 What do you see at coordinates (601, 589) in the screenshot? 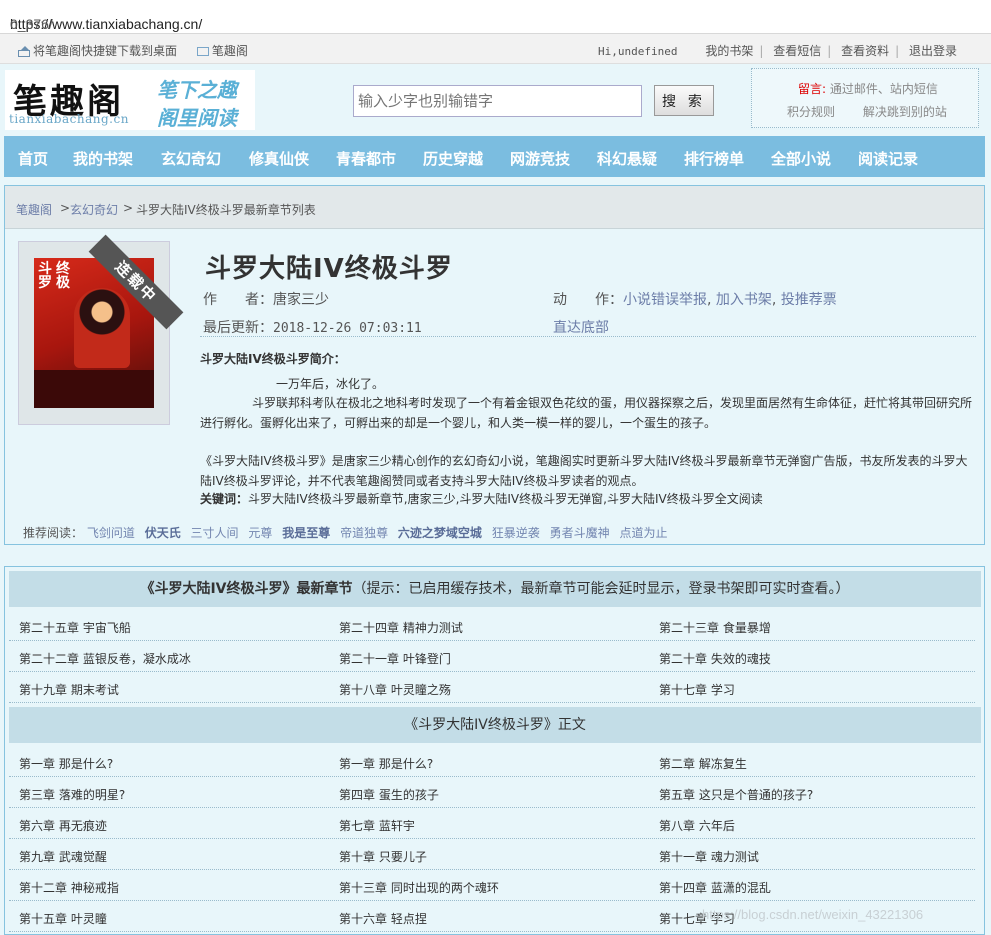
I see `latest-chapters-hint: （提示：已启用缓存技术，最新章节可能会延时显示，登录书架即可实时查看。）` at bounding box center [601, 589].